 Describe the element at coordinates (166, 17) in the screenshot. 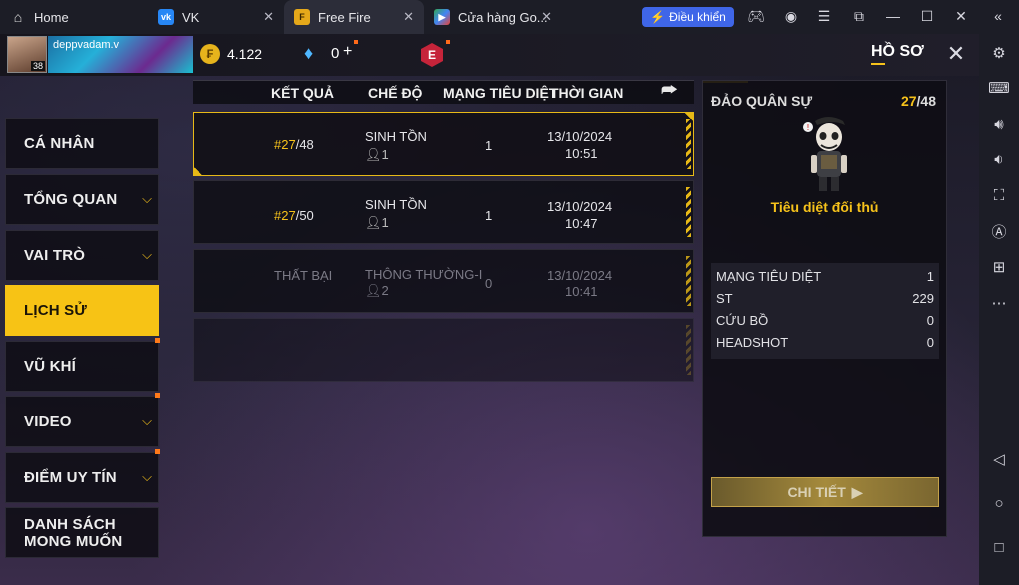

I see `vk-logo-icon: vk` at that location.